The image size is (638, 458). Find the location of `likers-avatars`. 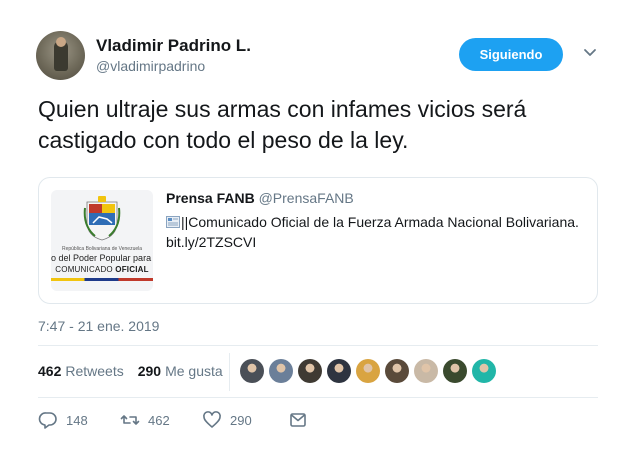

likers-avatars is located at coordinates (368, 371).